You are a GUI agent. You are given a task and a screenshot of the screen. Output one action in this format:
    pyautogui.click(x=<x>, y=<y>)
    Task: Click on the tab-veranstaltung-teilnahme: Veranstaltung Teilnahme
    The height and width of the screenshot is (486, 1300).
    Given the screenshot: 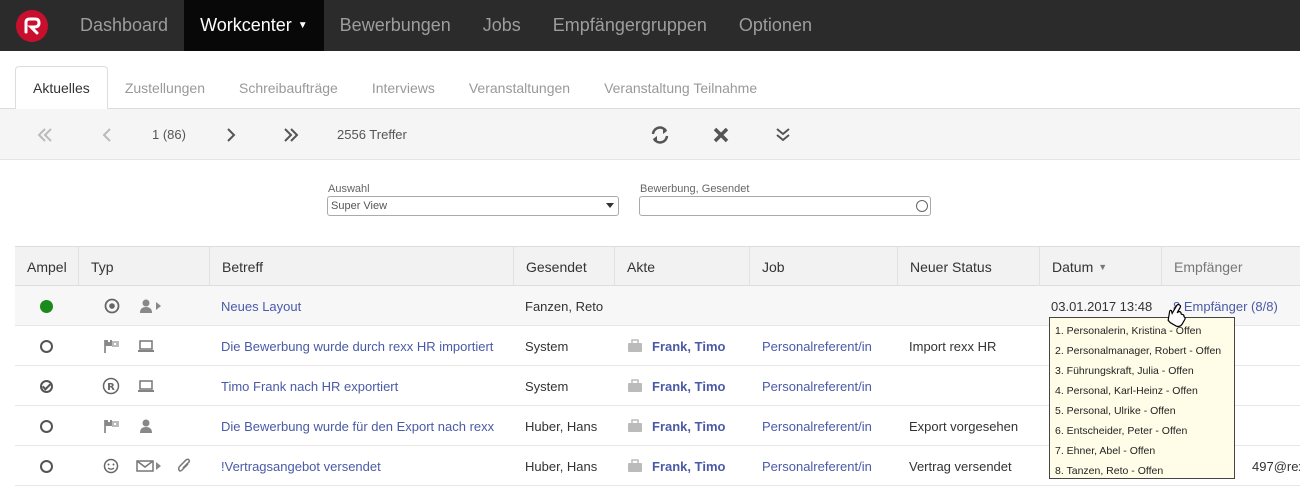 What is the action you would take?
    pyautogui.click(x=680, y=87)
    